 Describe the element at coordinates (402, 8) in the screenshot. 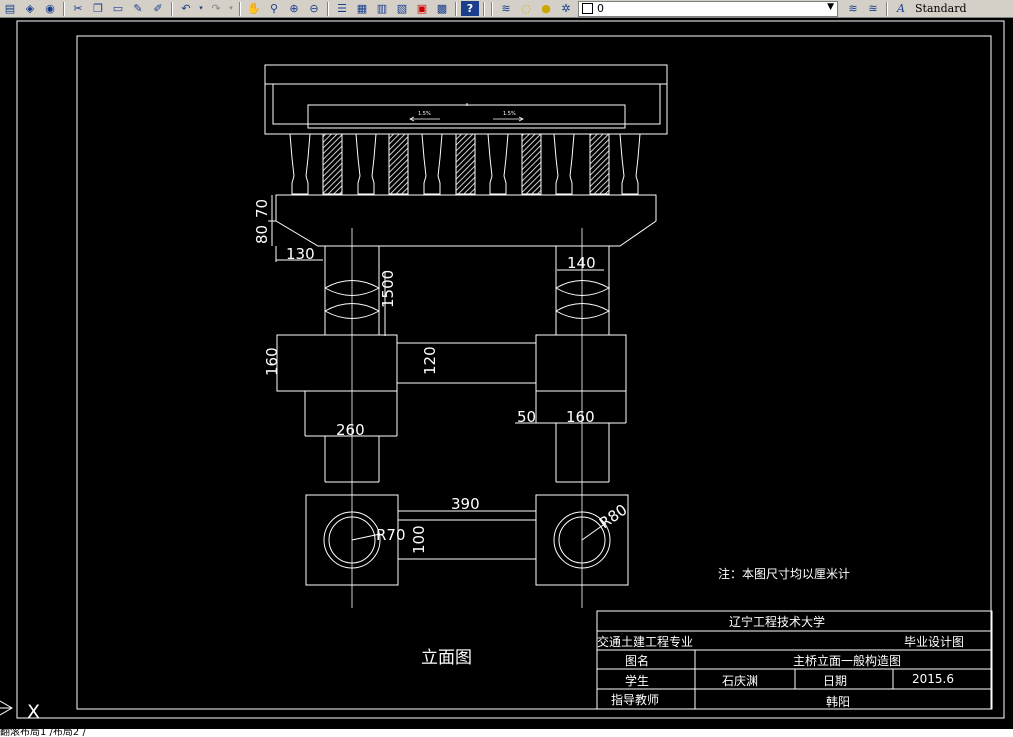

I see `sheet-set-icon: ▧` at that location.